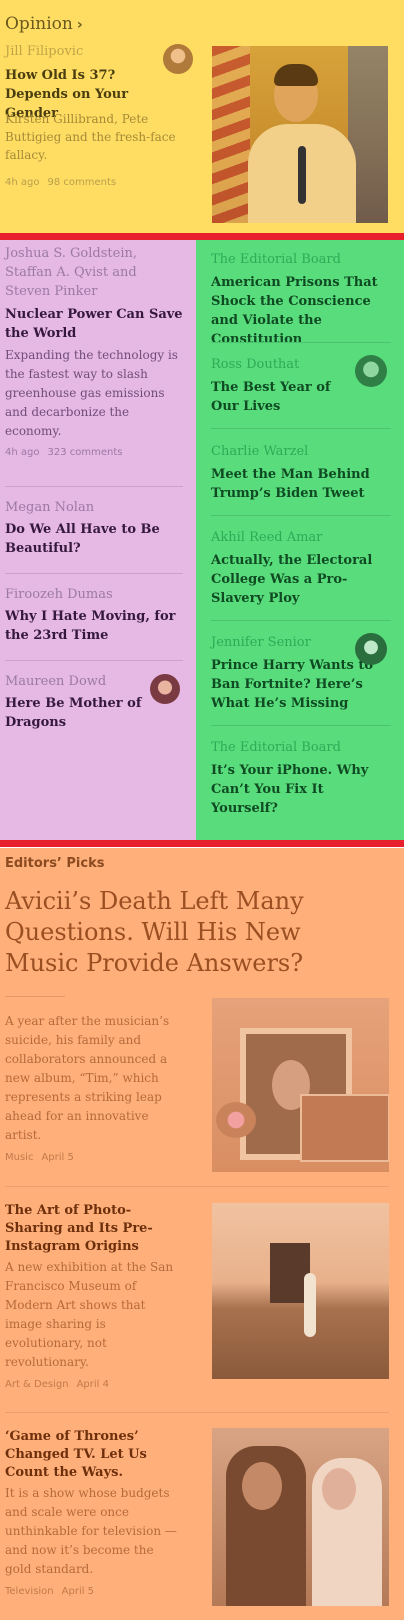 The height and width of the screenshot is (1620, 404). Describe the element at coordinates (22, 452) in the screenshot. I see `item-timestamp: 4h ago` at that location.